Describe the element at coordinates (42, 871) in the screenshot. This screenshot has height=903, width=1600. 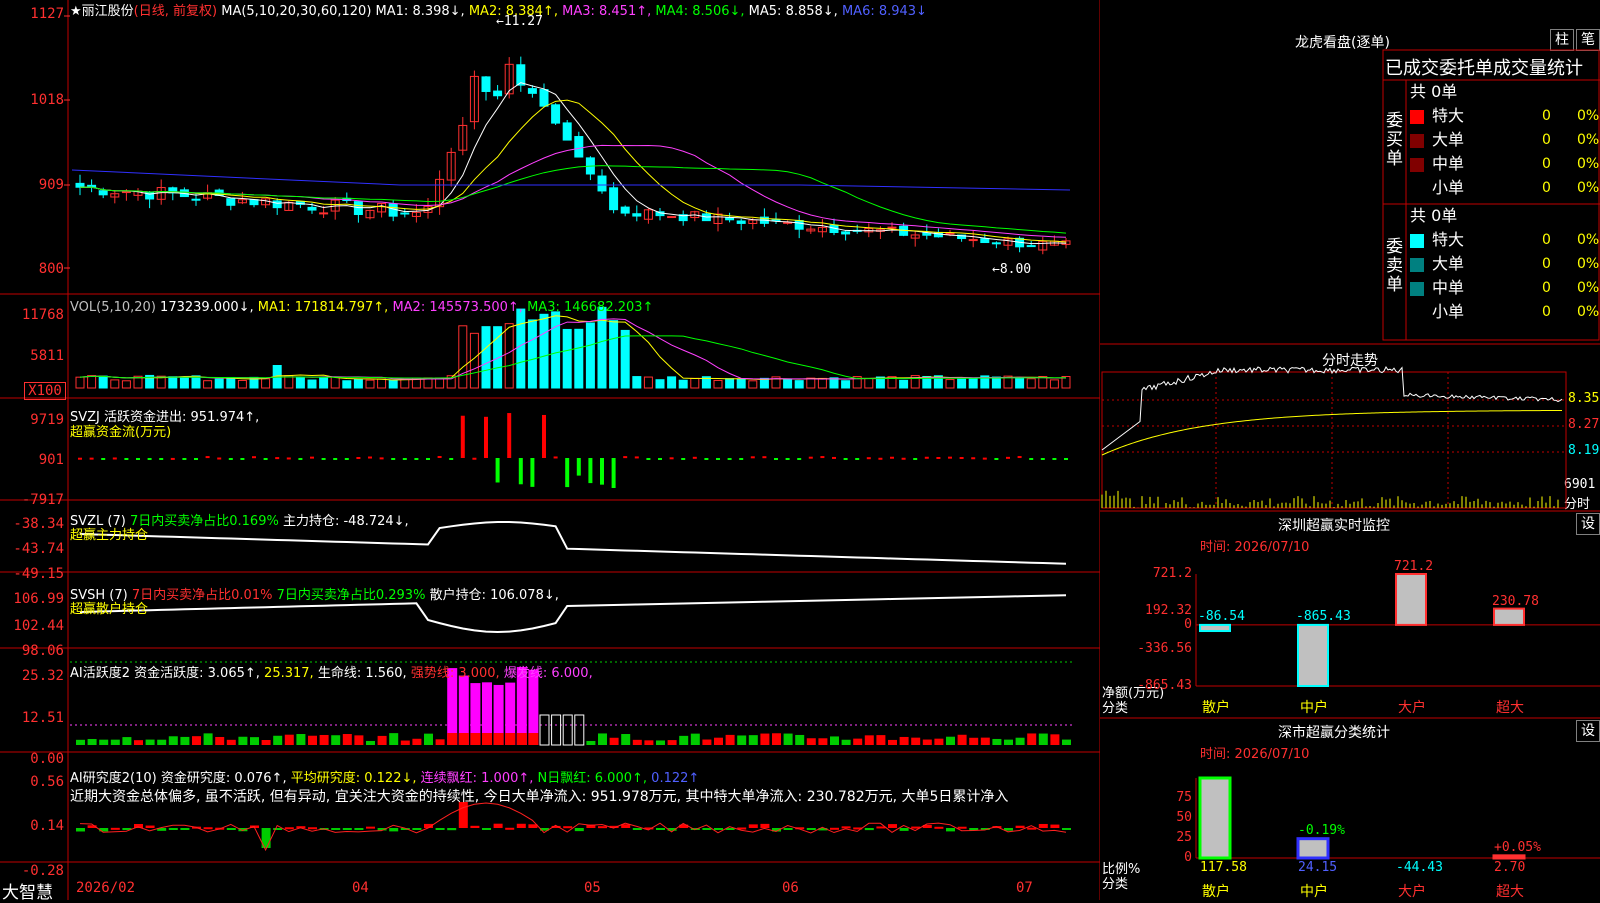
I see `ai-research-ytick: -0.28` at that location.